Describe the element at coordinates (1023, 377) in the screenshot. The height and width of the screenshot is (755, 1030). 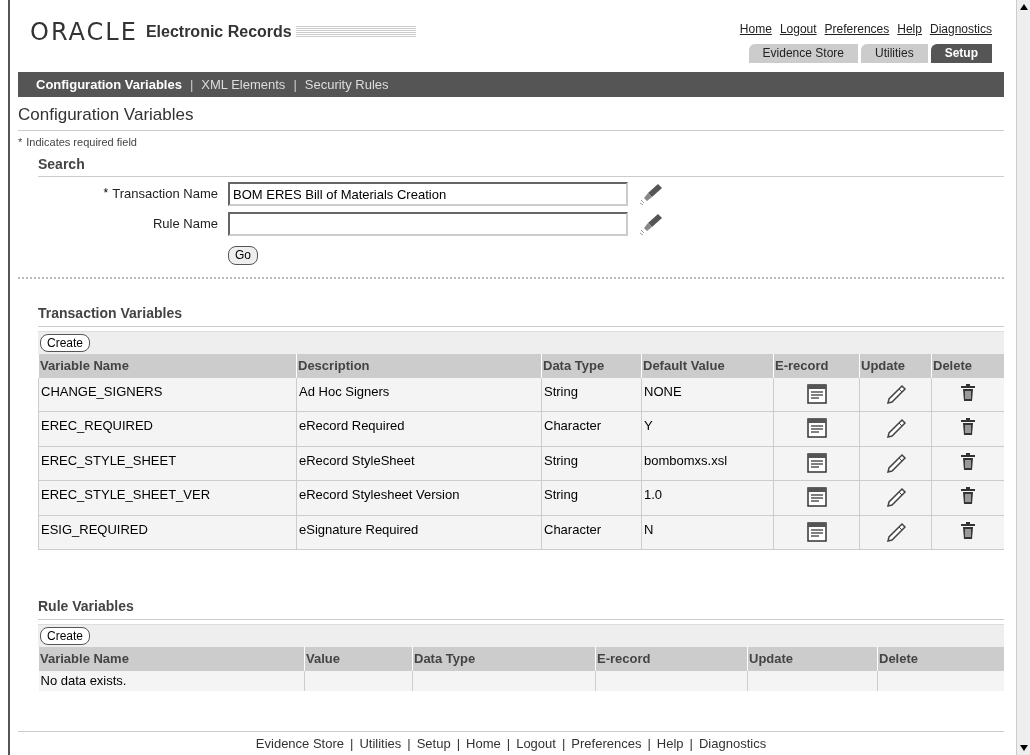
I see `scrollbar` at that location.